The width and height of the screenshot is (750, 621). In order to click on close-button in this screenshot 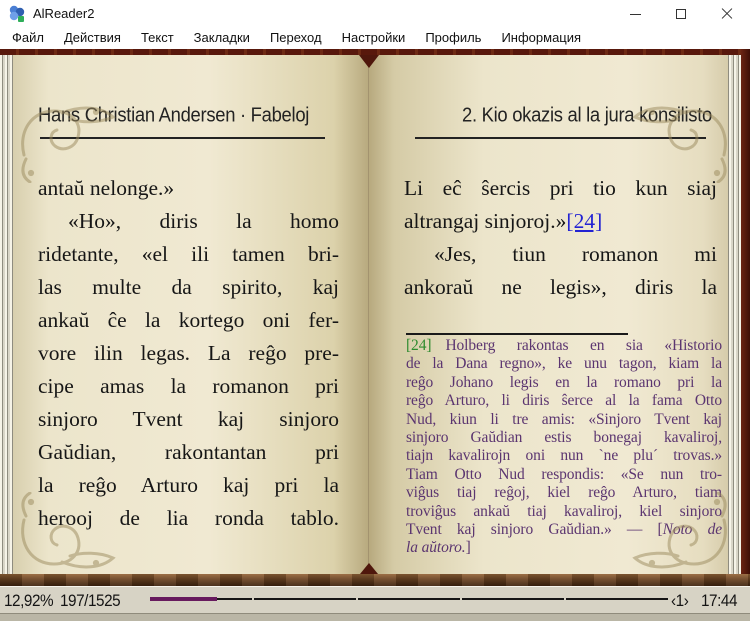, I will do `click(727, 14)`.